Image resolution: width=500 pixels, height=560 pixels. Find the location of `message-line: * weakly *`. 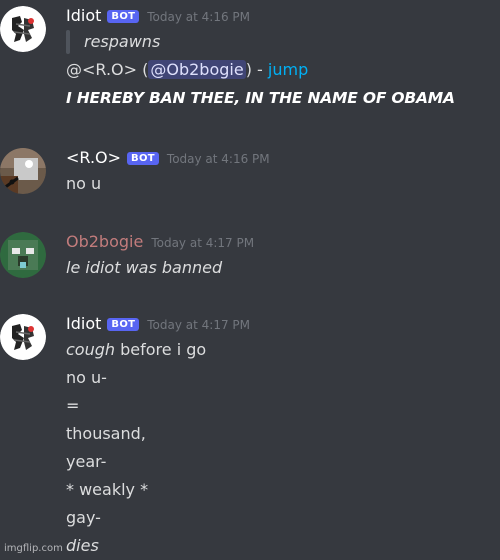

message-line: * weakly * is located at coordinates (107, 489).